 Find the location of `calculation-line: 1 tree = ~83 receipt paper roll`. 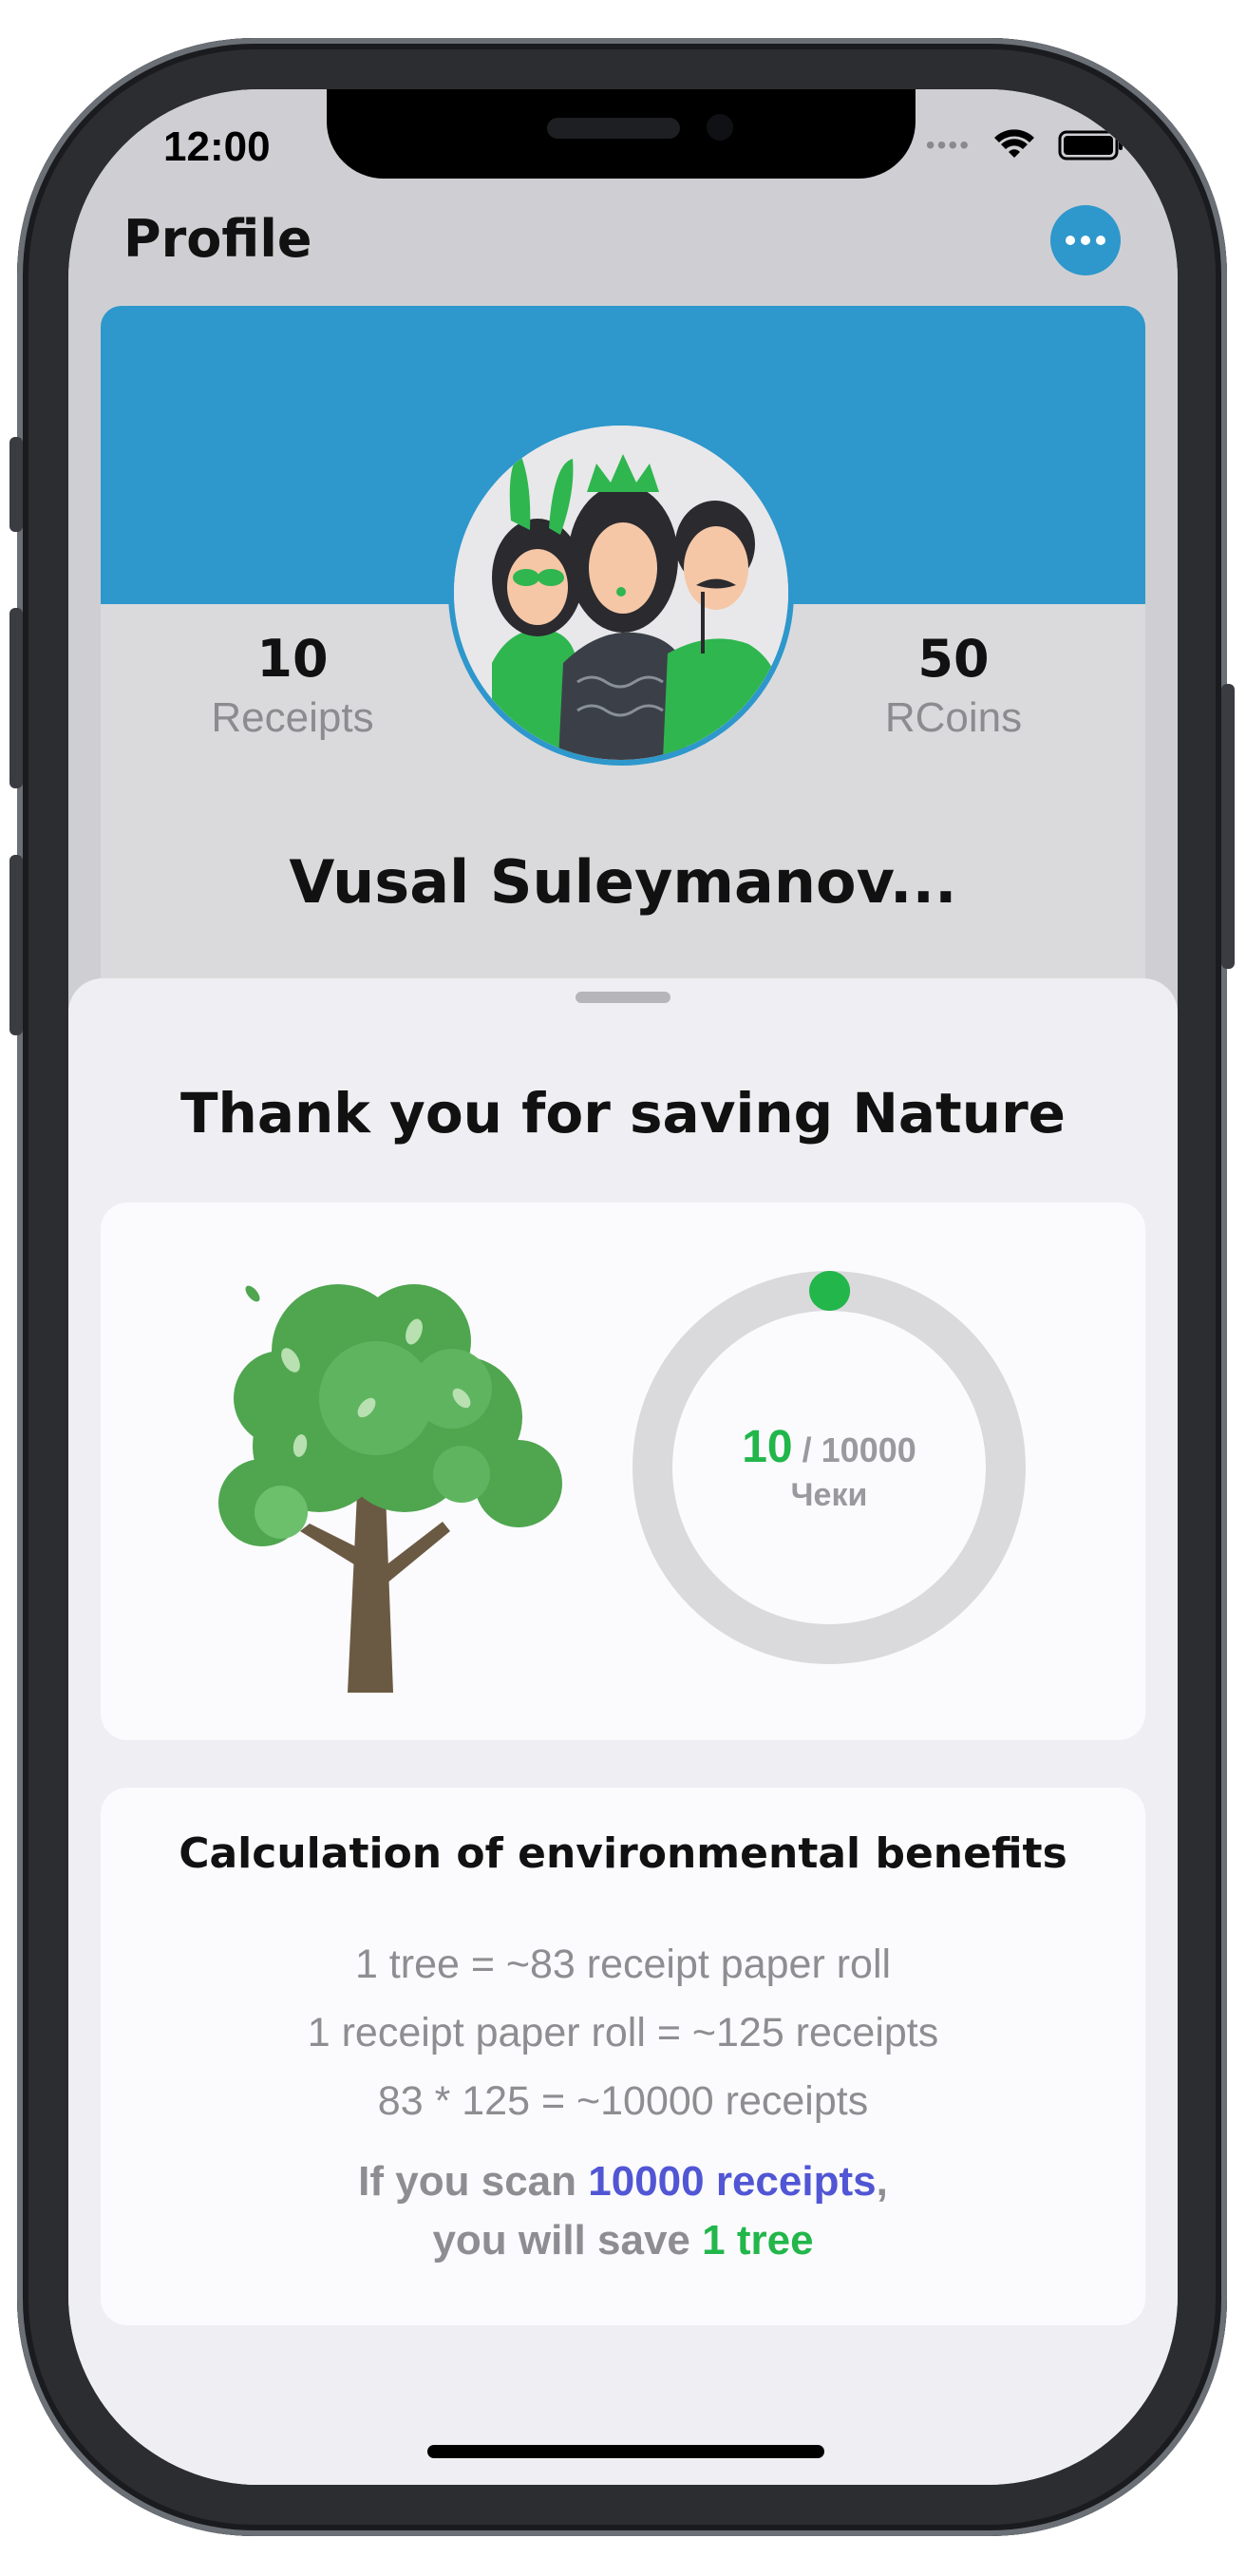

calculation-line: 1 tree = ~83 receipt paper roll is located at coordinates (623, 1964).